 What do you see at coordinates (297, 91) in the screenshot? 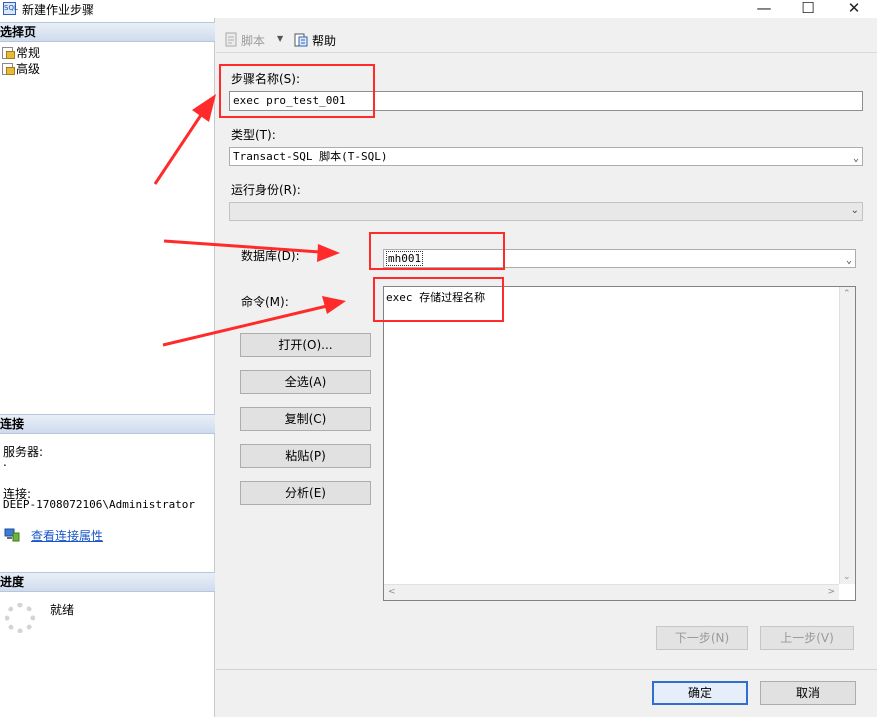
I see `annotation-box-step-name` at bounding box center [297, 91].